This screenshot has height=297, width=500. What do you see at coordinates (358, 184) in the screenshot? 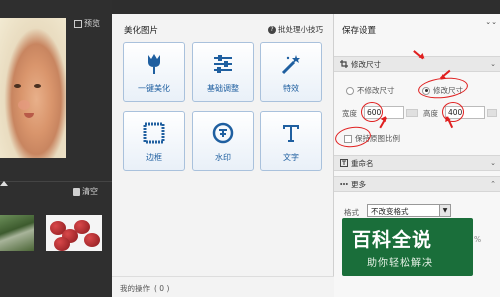
I see `section-label: 更多` at bounding box center [358, 184].